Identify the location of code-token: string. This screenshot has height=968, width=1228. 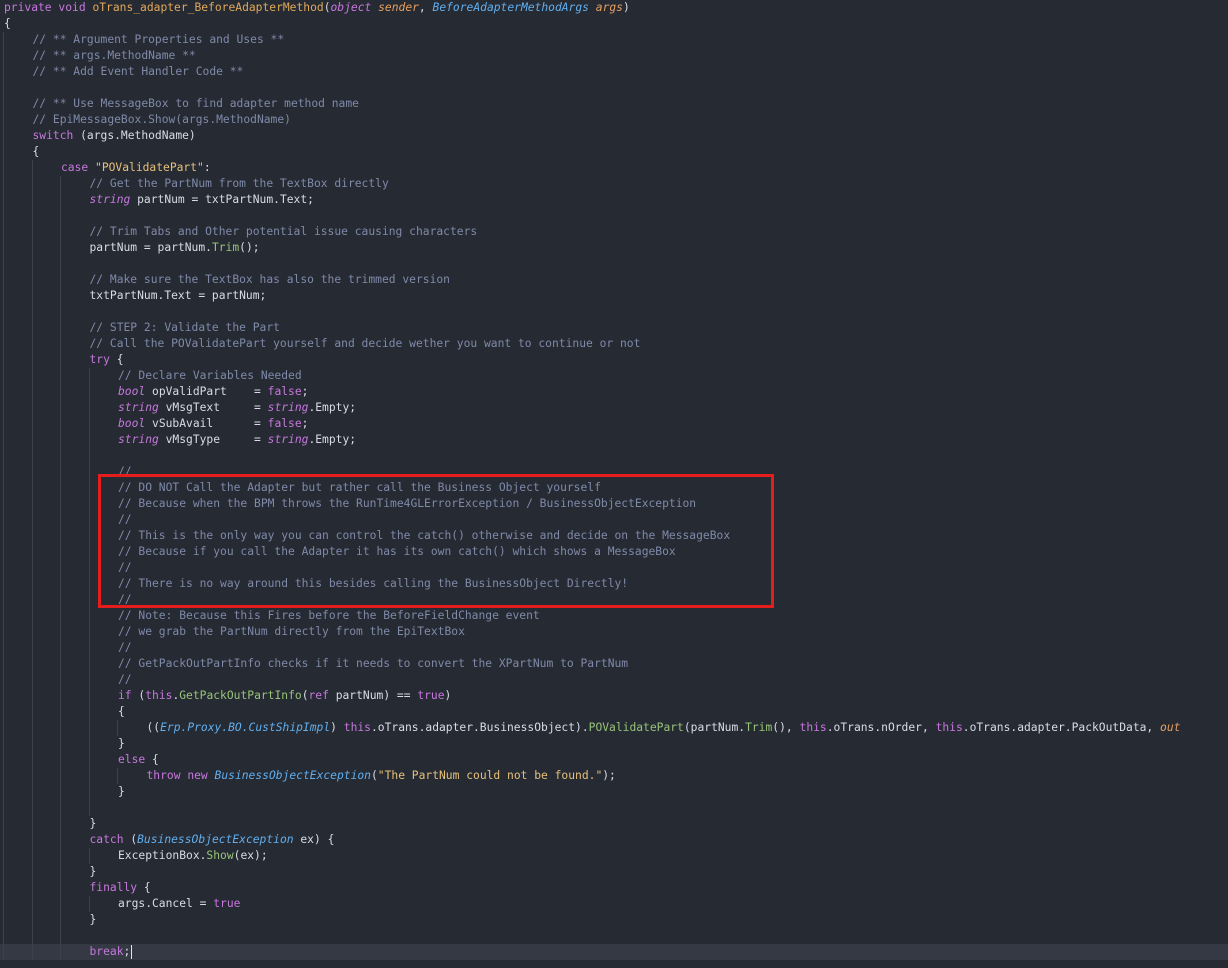
(288, 439).